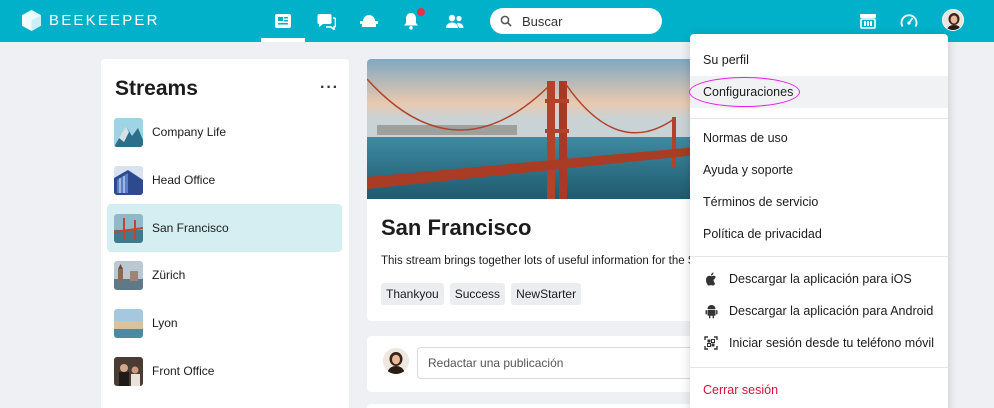 Image resolution: width=994 pixels, height=408 pixels. Describe the element at coordinates (711, 311) in the screenshot. I see `android-icon` at that location.